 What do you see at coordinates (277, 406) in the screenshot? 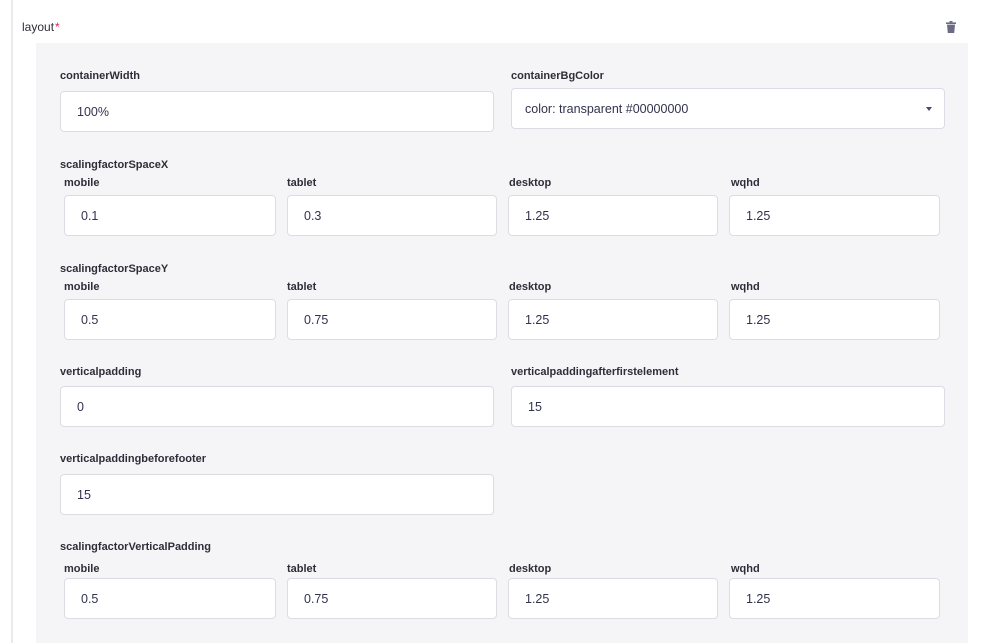
I see `vertical-padding-input: 0` at bounding box center [277, 406].